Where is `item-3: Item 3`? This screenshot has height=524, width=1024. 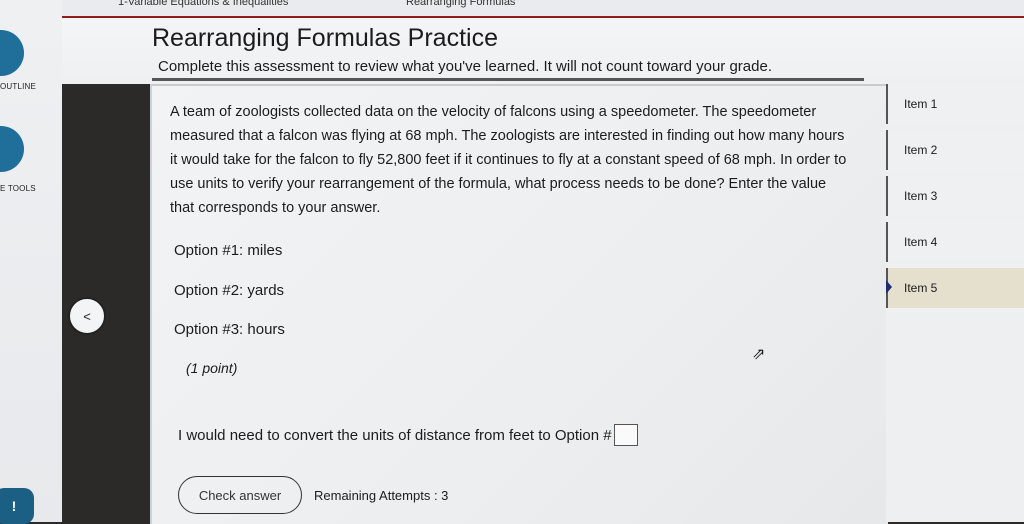
item-3: Item 3 is located at coordinates (955, 196).